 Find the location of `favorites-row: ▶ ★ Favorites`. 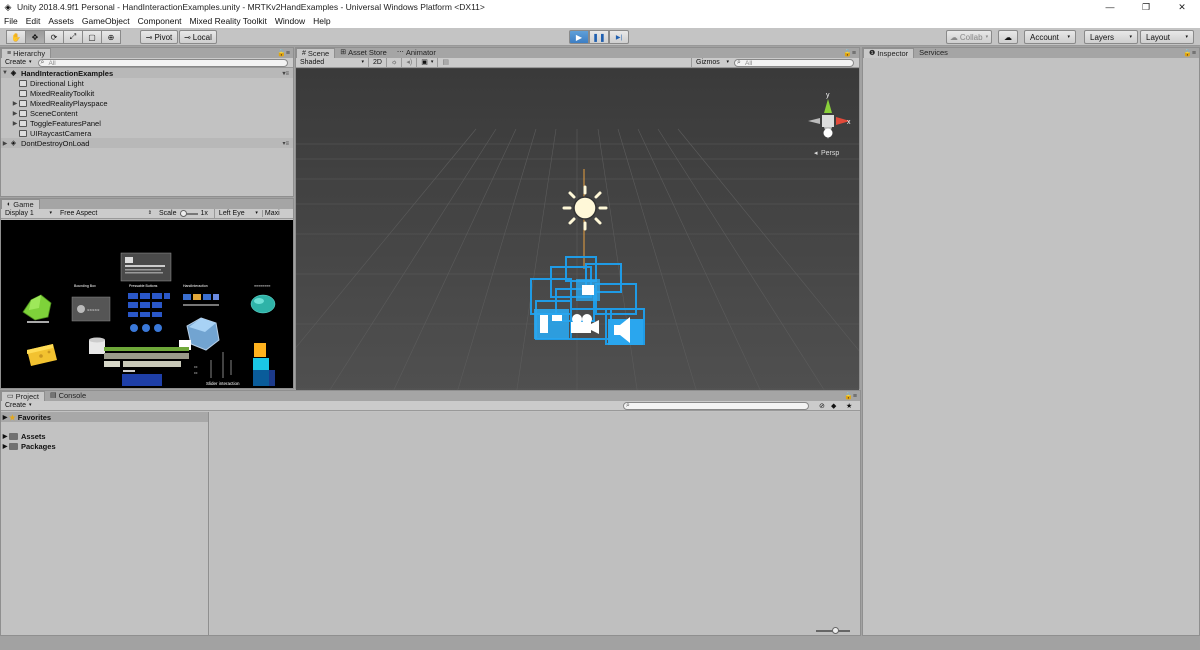

favorites-row: ▶ ★ Favorites is located at coordinates (104, 417).